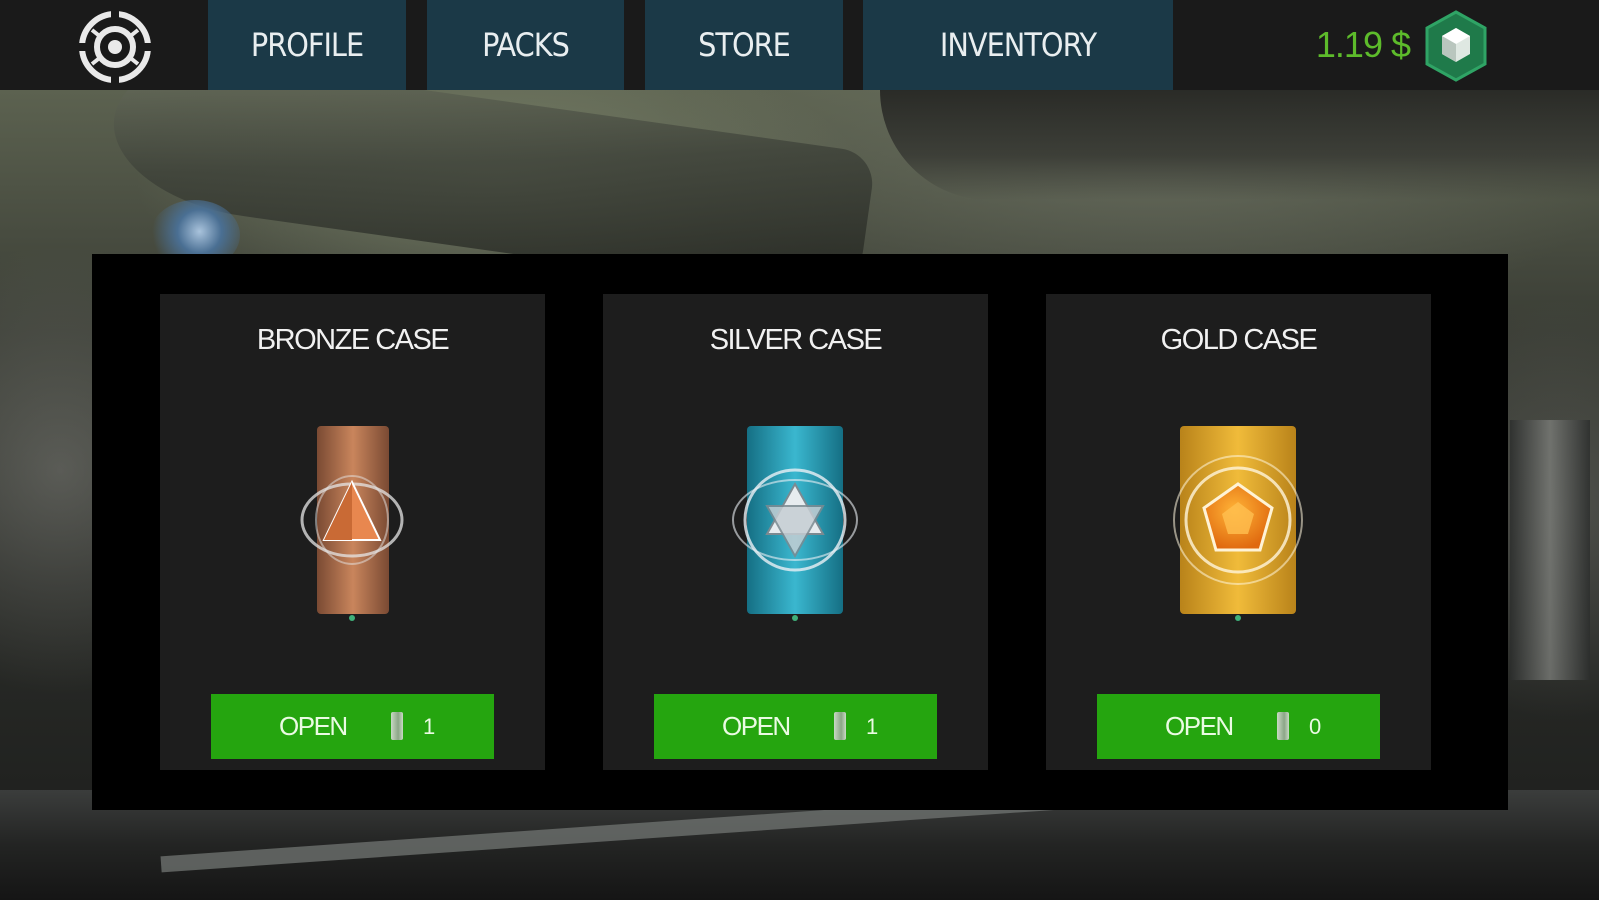  What do you see at coordinates (1239, 340) in the screenshot?
I see `case-title: GOLD CASE` at bounding box center [1239, 340].